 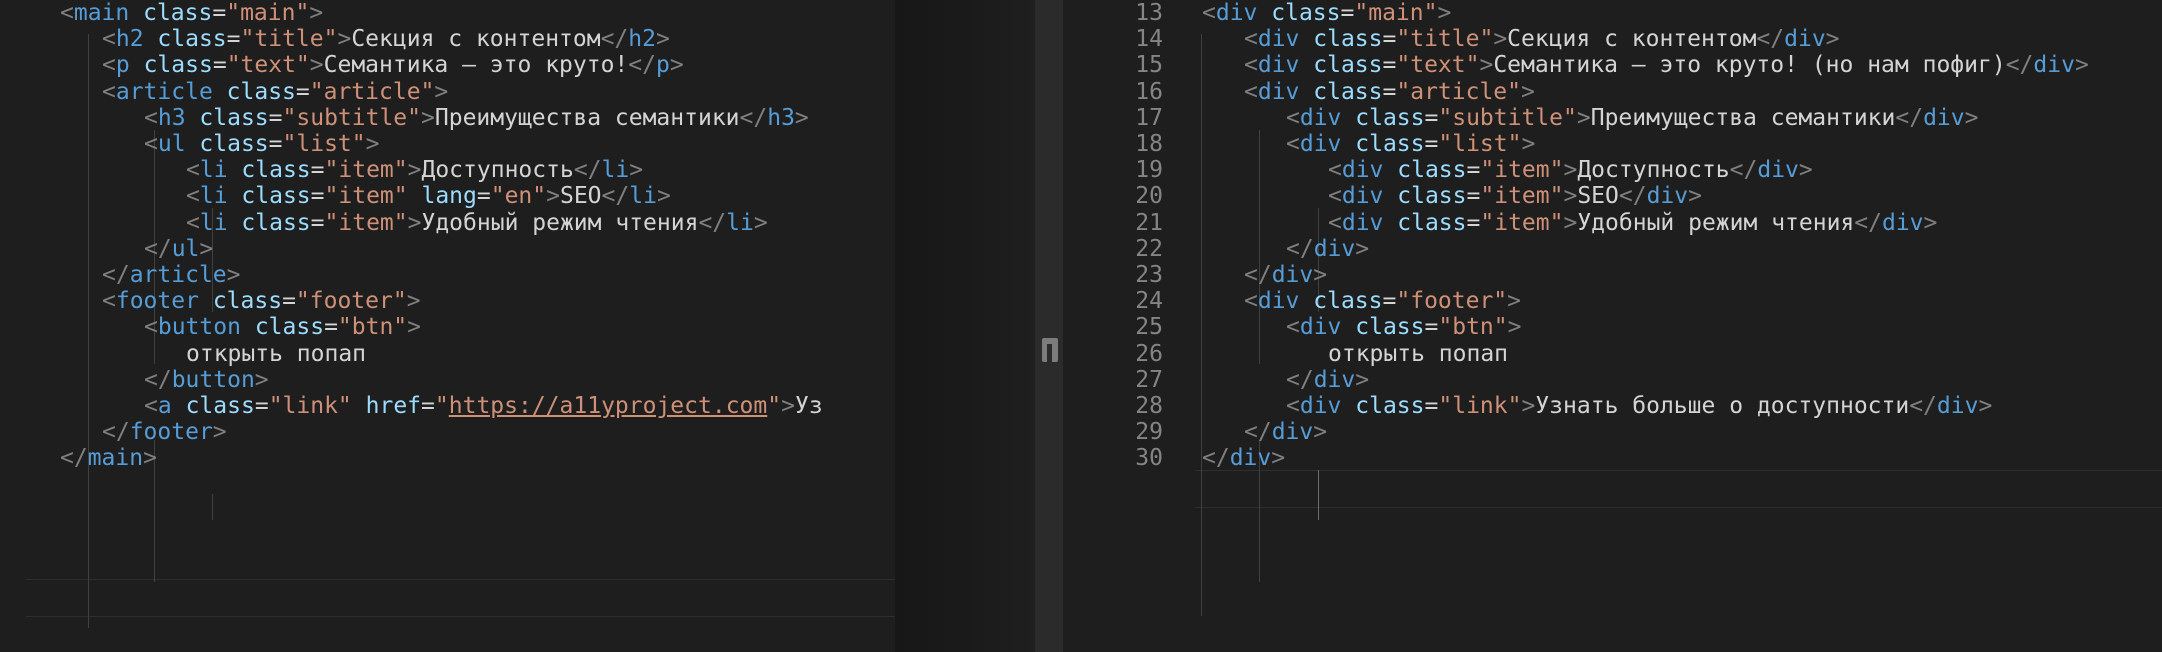 I want to click on current-line-highlight, so click(x=460, y=598).